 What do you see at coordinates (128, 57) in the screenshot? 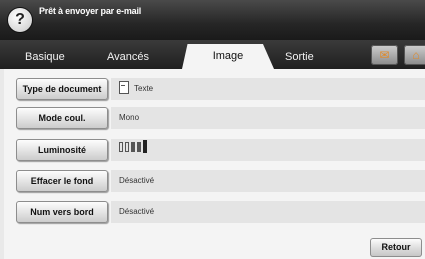
I see `tab-advanced: Avancés` at bounding box center [128, 57].